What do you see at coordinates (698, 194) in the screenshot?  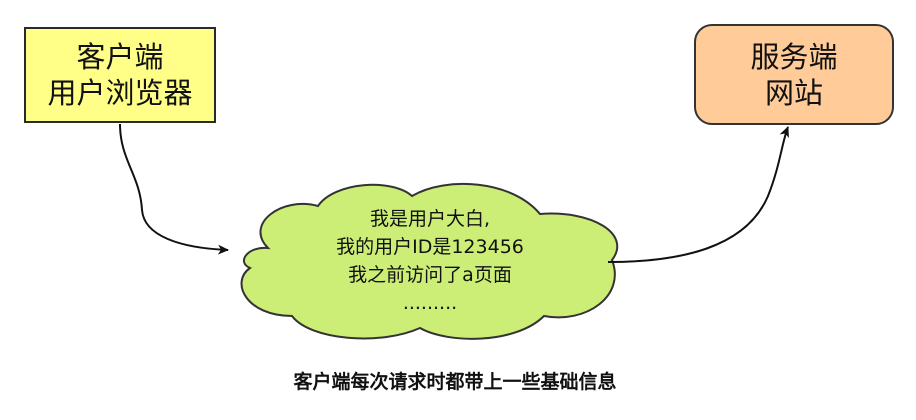 I see `cloud-to-server-connector` at bounding box center [698, 194].